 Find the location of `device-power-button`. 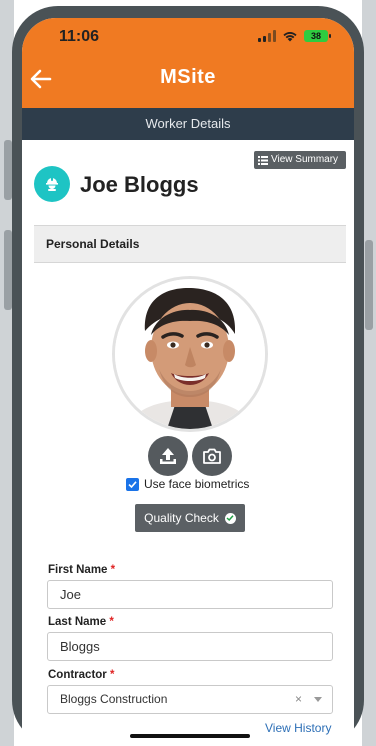

device-power-button is located at coordinates (369, 285).